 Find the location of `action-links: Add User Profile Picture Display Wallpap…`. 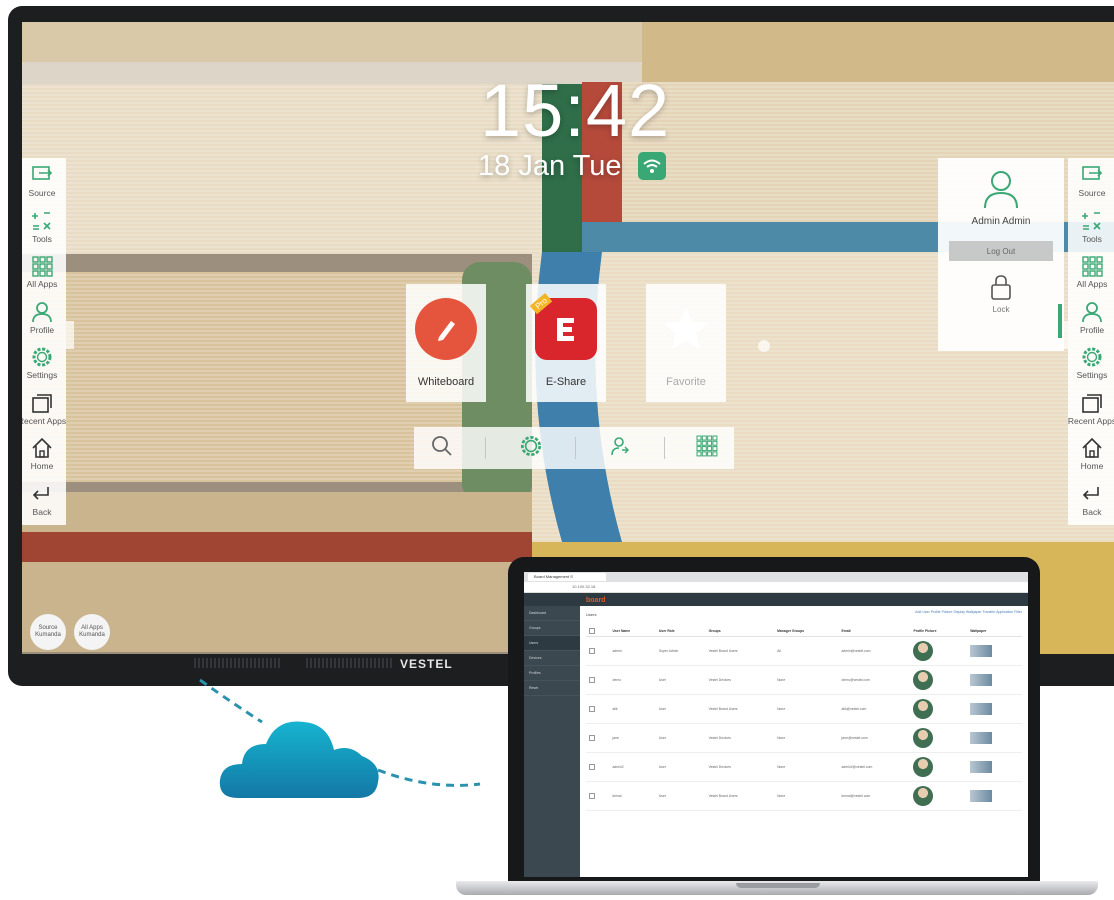

action-links: Add User Profile Picture Display Wallpap… is located at coordinates (804, 612).